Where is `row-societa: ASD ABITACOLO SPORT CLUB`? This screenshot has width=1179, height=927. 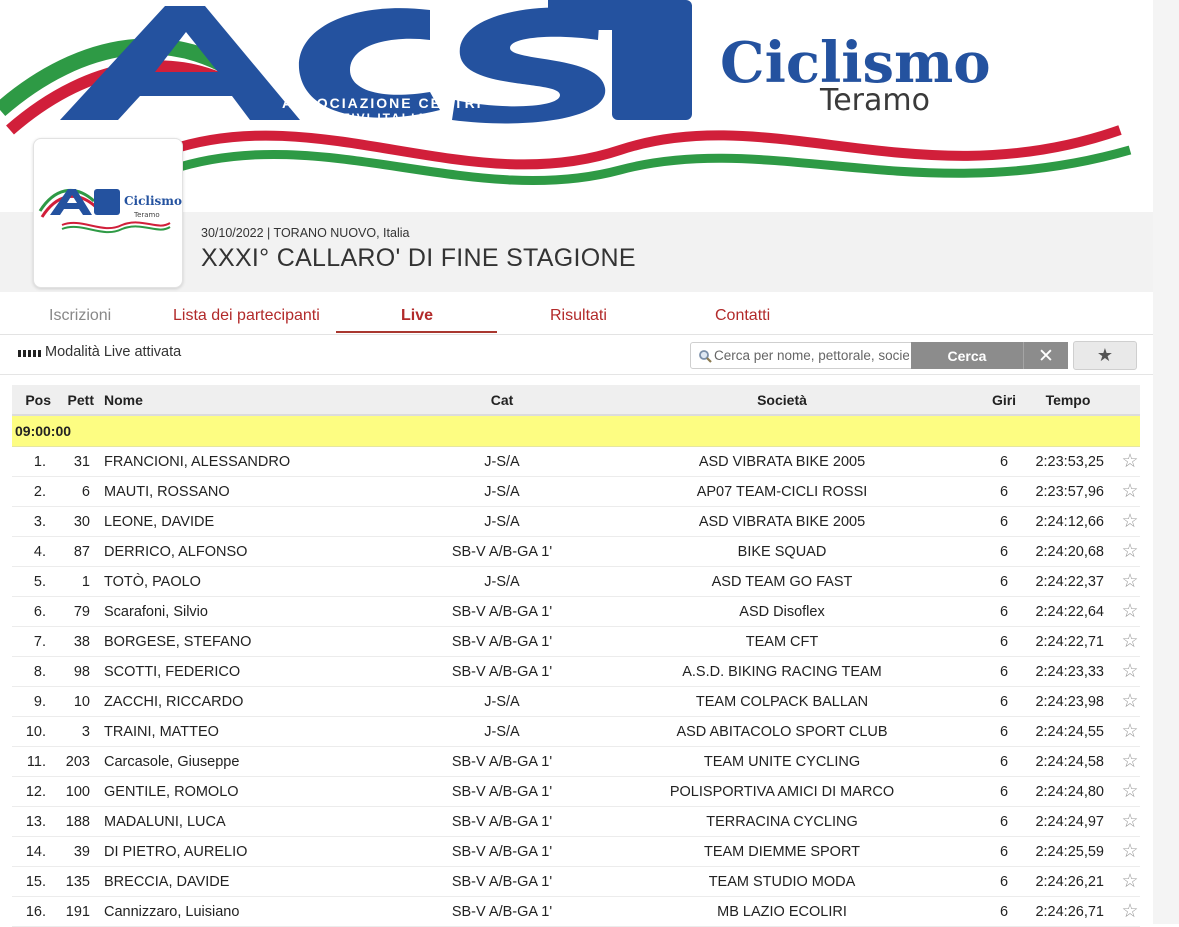
row-societa: ASD ABITACOLO SPORT CLUB is located at coordinates (782, 731).